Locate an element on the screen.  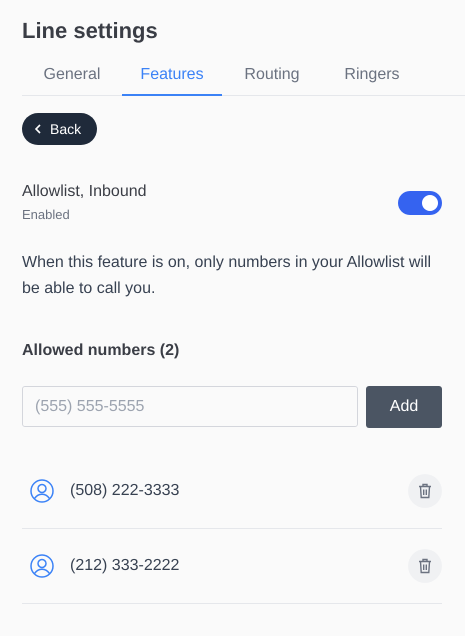
toggle-switch is located at coordinates (420, 202).